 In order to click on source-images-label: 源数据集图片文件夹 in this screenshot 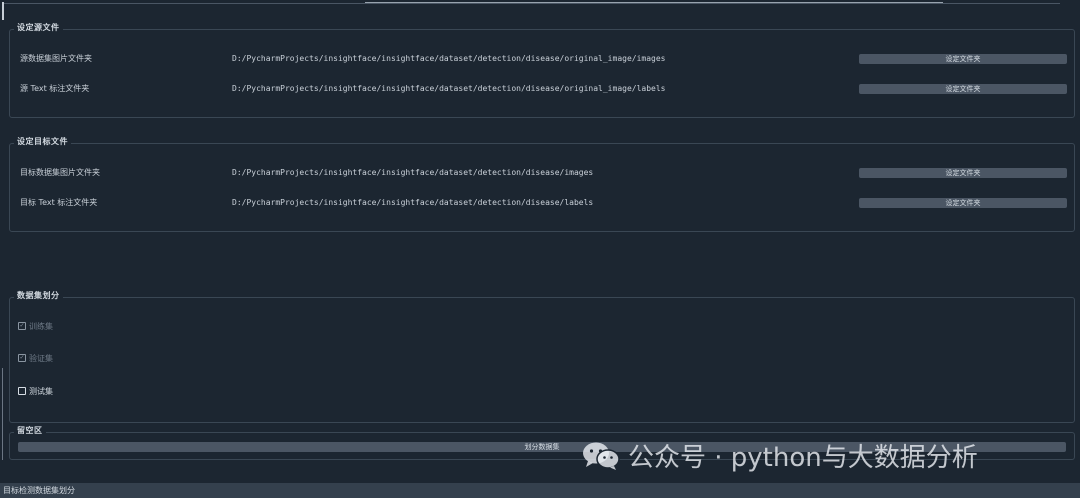, I will do `click(56, 58)`.